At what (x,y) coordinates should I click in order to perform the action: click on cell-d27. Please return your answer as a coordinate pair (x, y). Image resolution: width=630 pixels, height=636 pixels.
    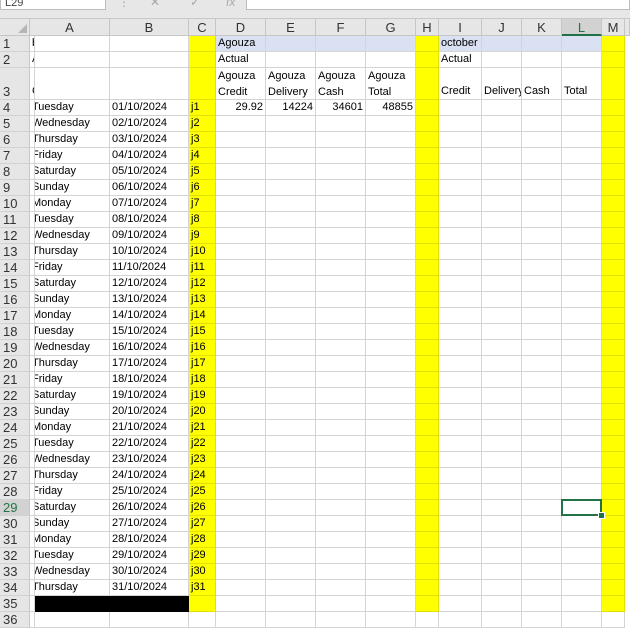
    Looking at the image, I should click on (241, 476).